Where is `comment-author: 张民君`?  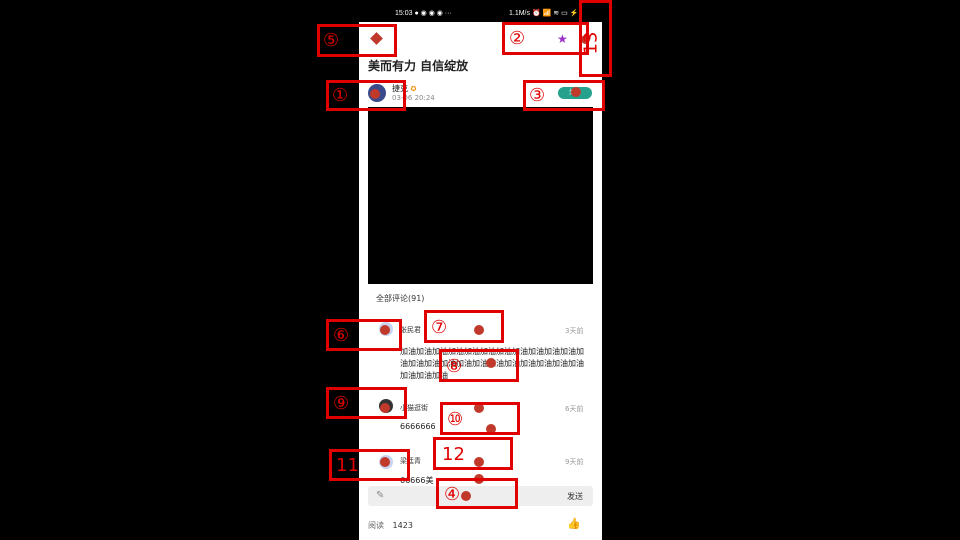 comment-author: 张民君 is located at coordinates (410, 330).